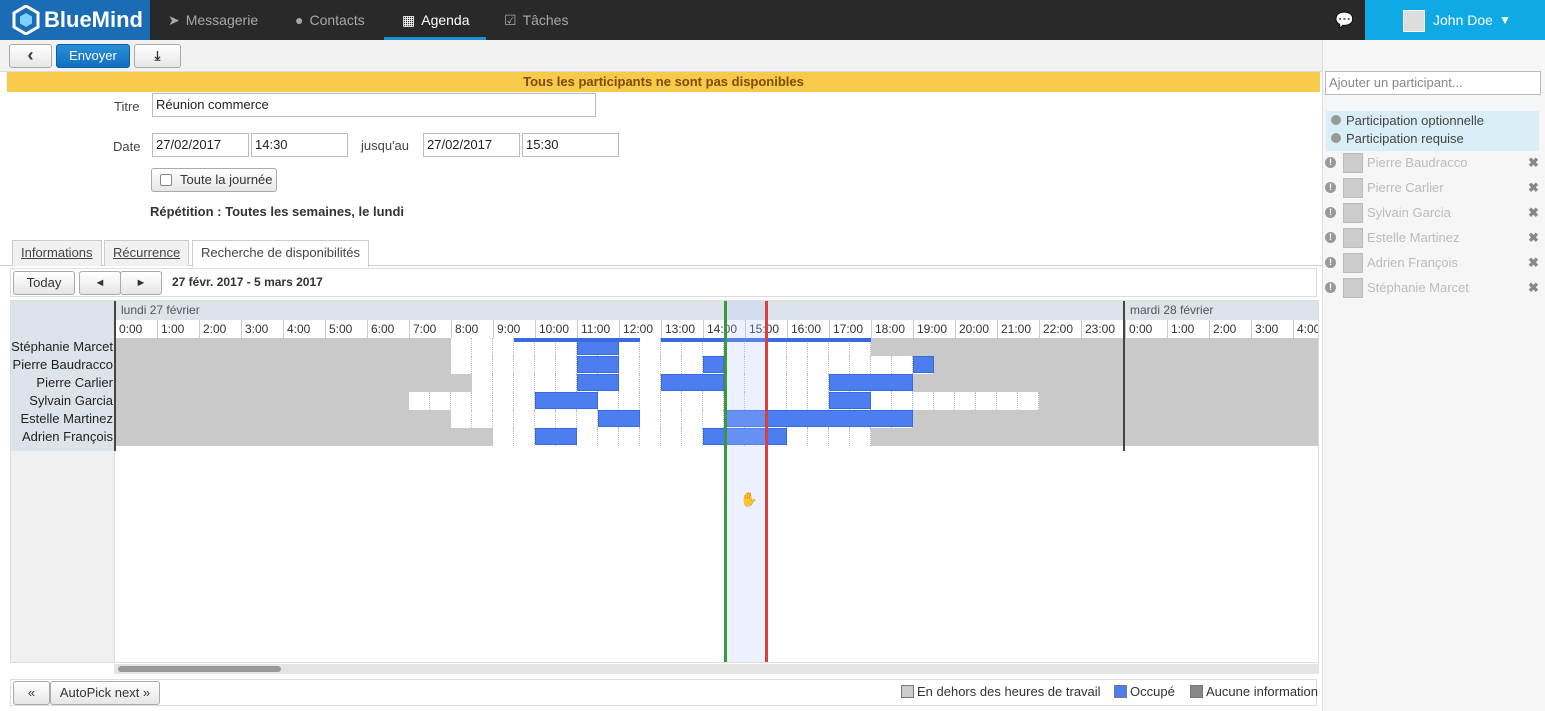 This screenshot has height=711, width=1545. Describe the element at coordinates (100, 283) in the screenshot. I see `prev-button: ◄` at that location.